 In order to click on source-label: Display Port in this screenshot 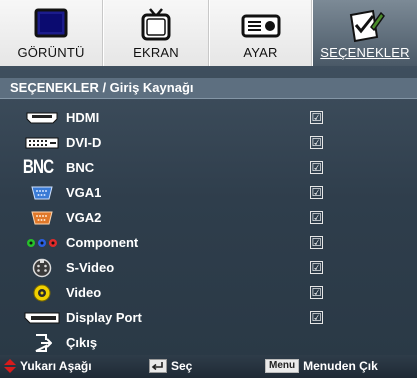, I will do `click(104, 317)`.